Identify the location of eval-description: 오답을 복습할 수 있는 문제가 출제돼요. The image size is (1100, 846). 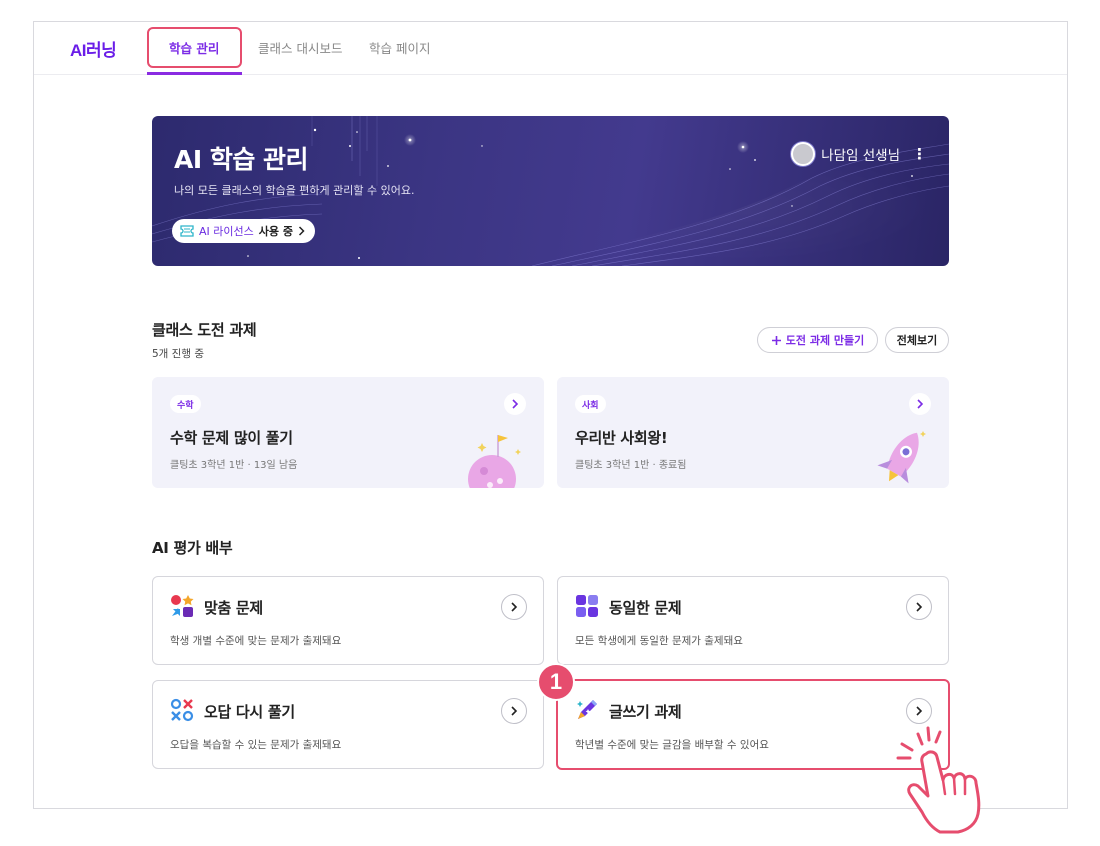
(256, 745).